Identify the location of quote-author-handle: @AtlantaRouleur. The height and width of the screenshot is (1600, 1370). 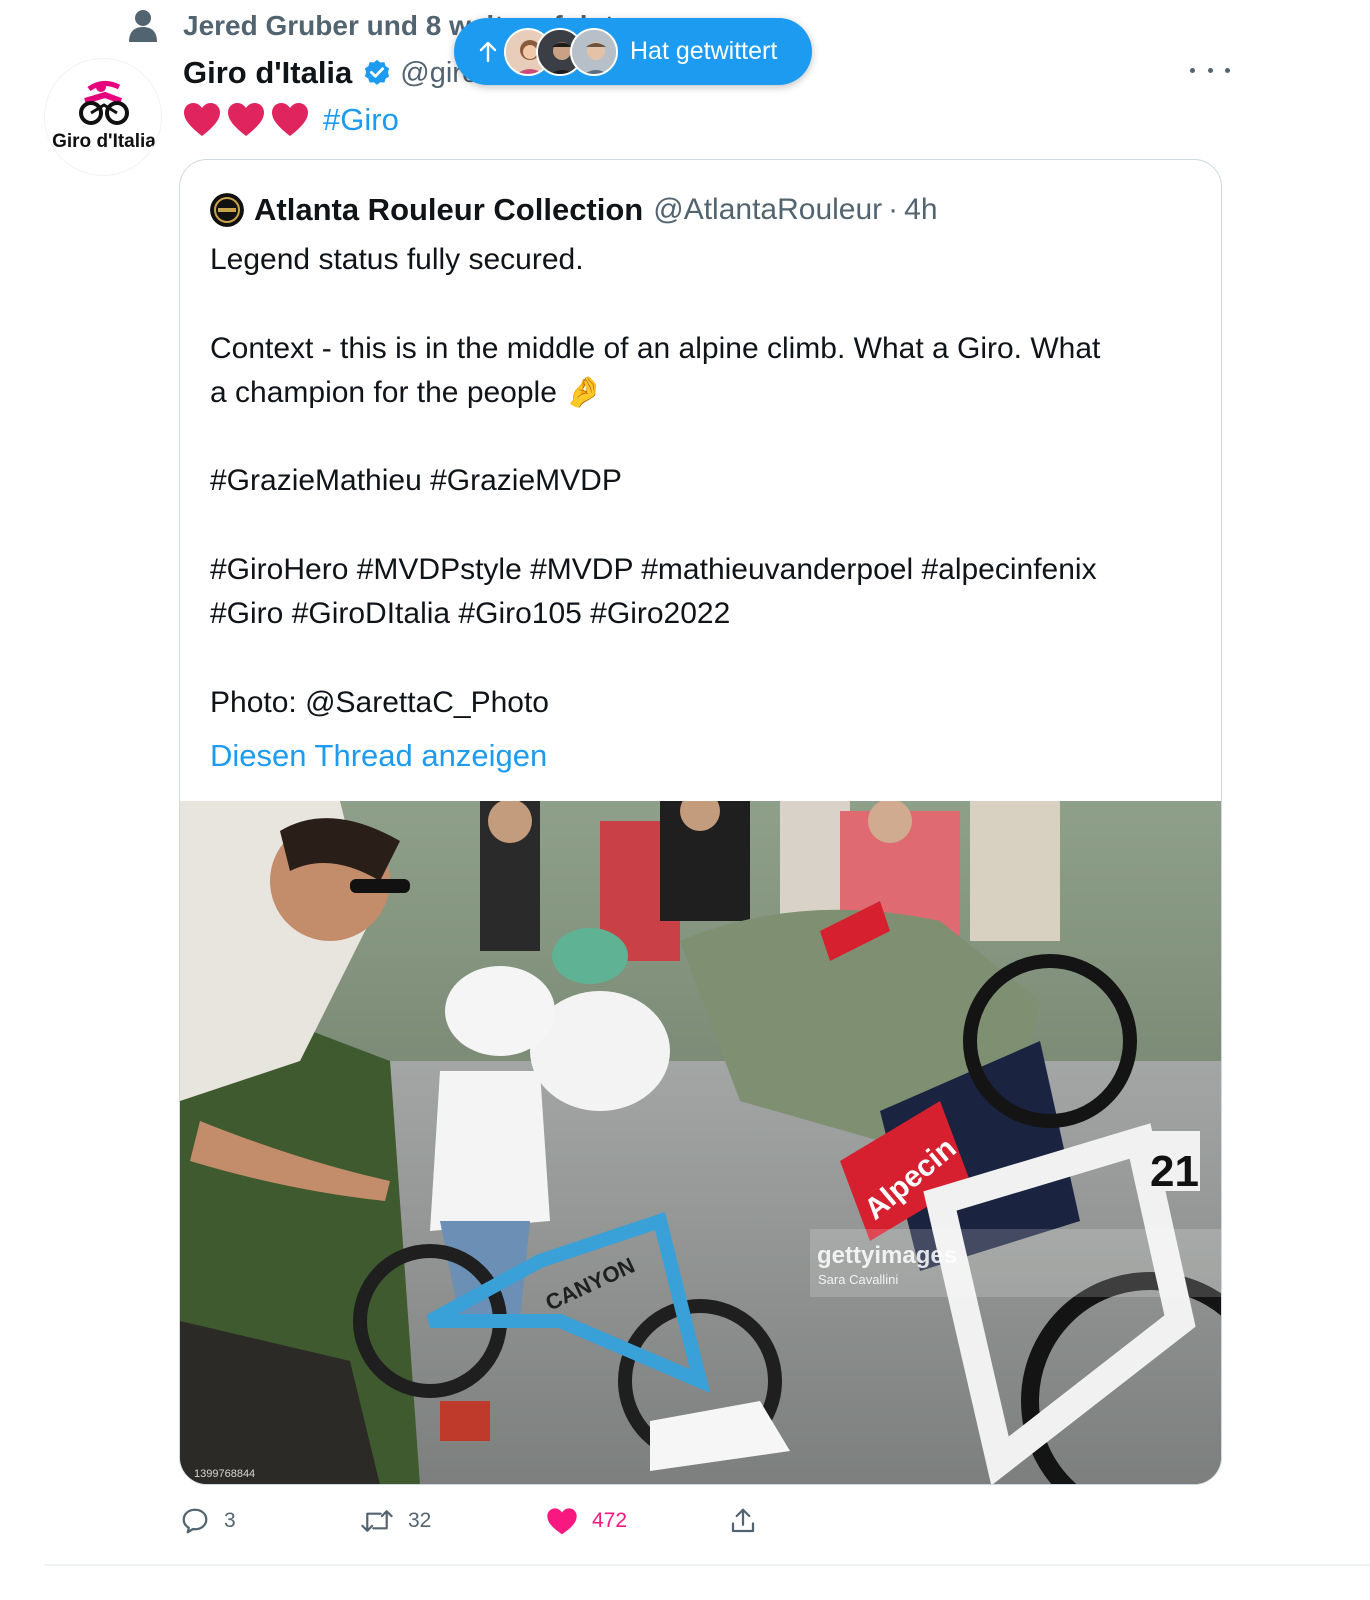
(768, 209).